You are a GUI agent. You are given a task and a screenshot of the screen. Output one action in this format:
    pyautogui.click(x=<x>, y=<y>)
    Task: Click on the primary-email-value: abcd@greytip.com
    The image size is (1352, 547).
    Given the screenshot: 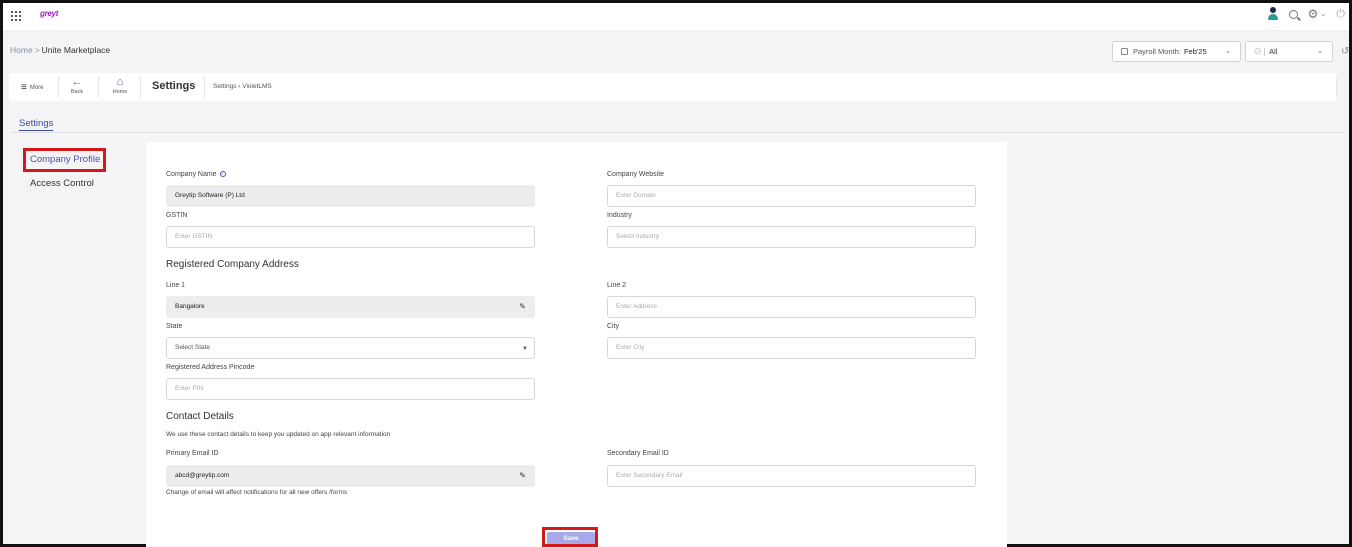 What is the action you would take?
    pyautogui.click(x=202, y=475)
    